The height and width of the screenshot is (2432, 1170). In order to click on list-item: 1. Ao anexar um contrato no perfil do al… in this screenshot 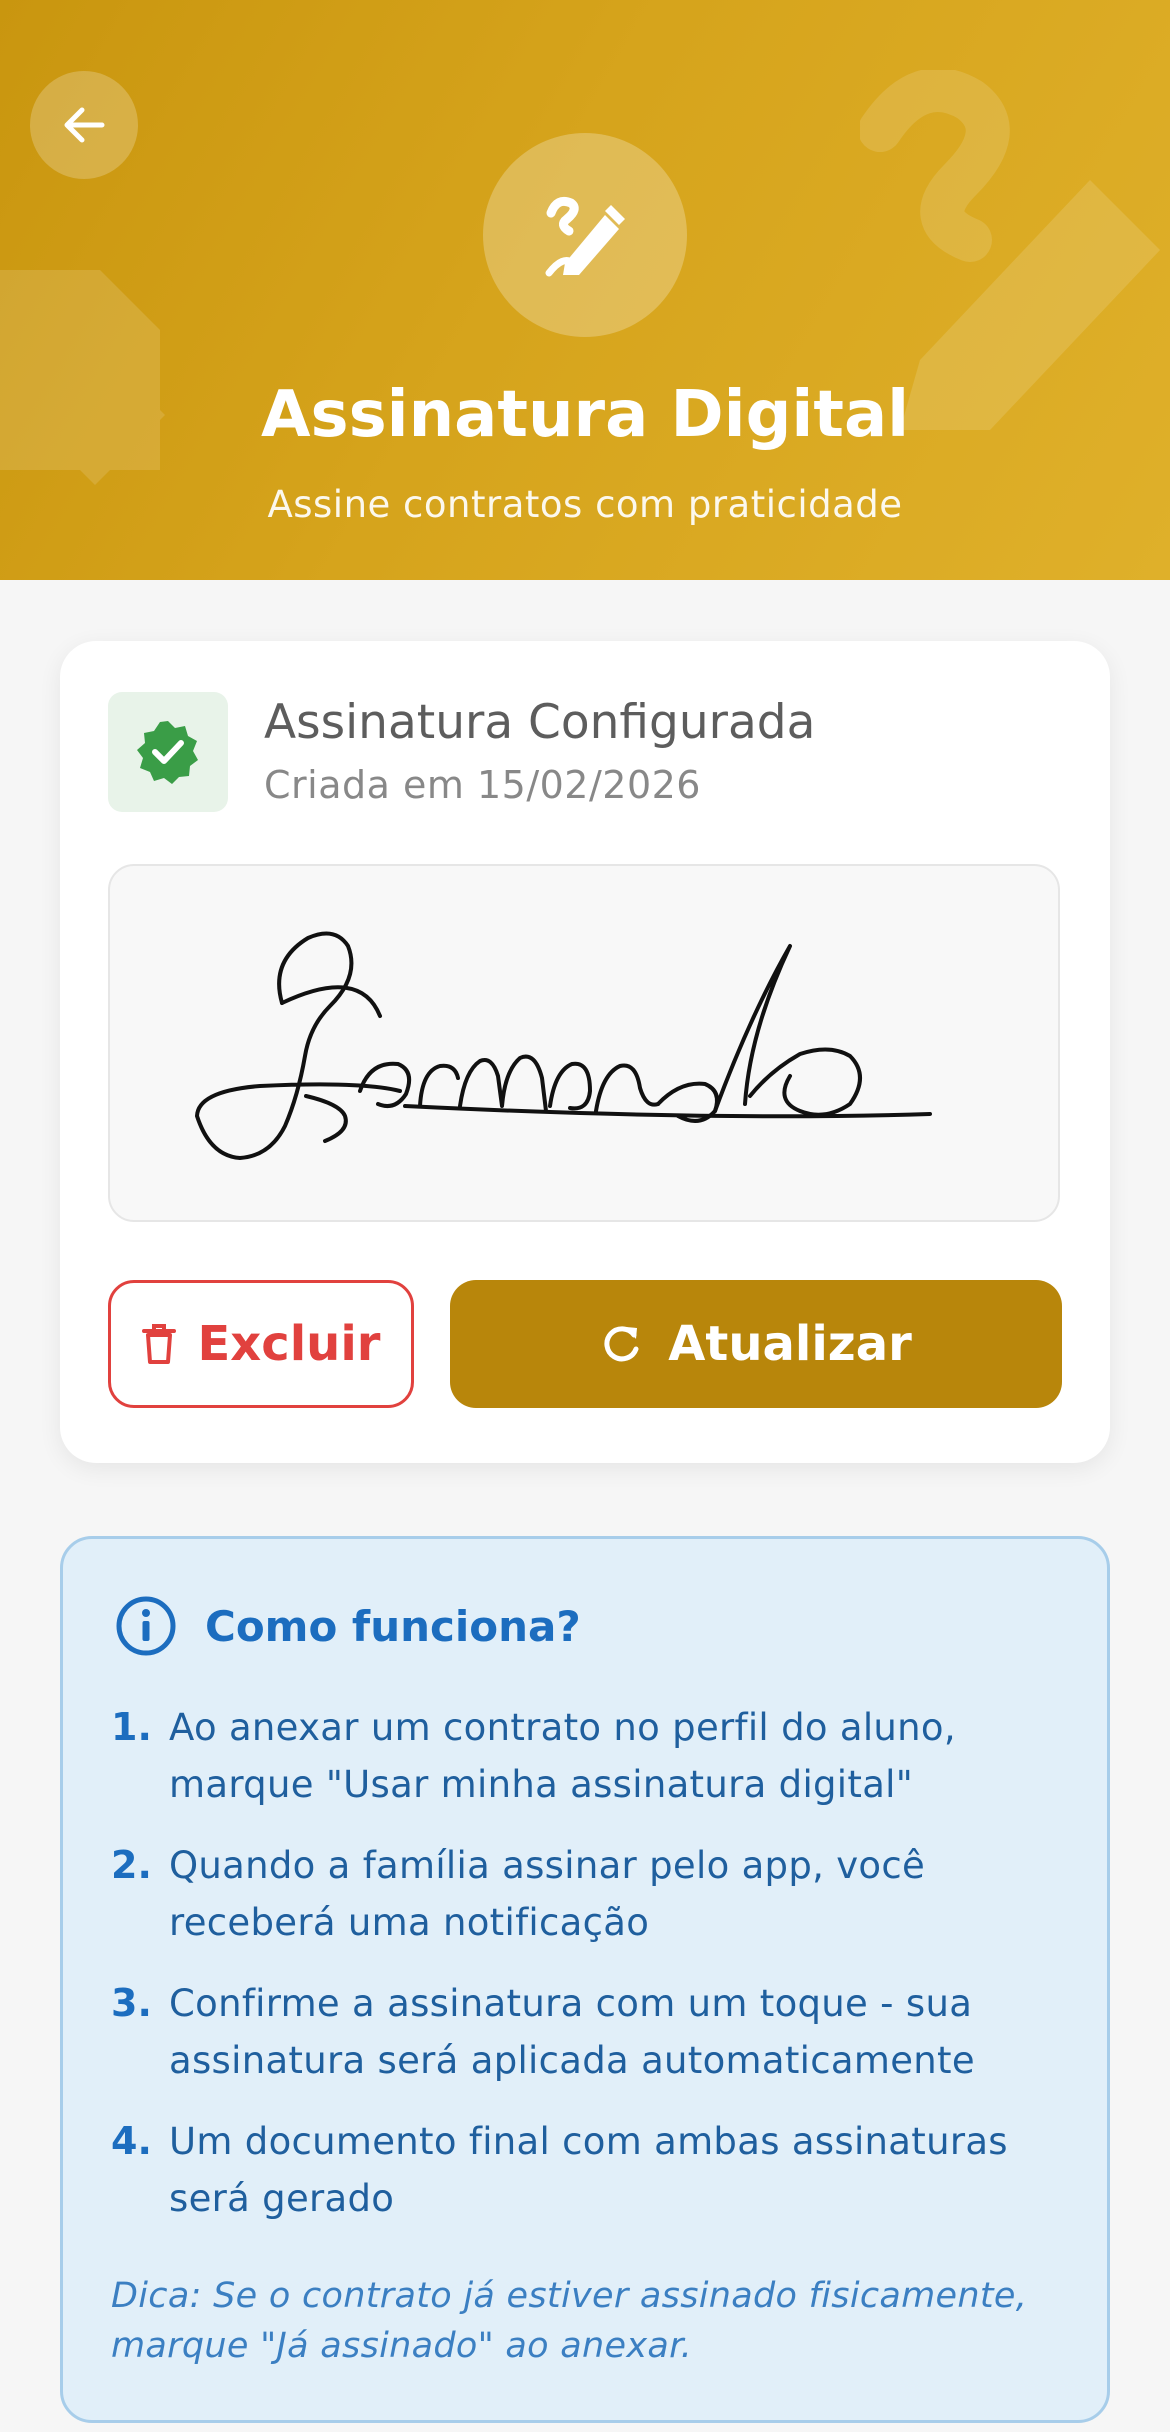, I will do `click(591, 1756)`.